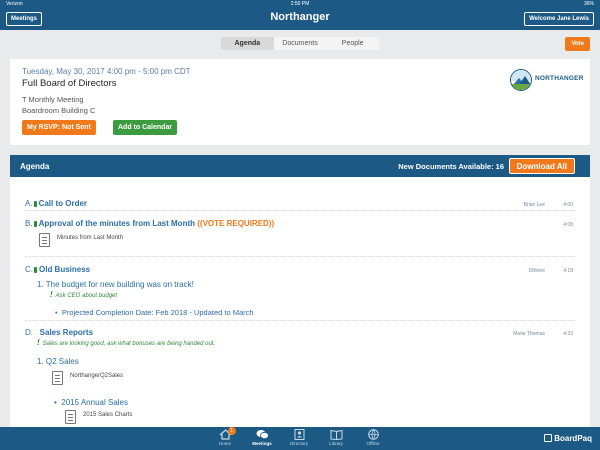  What do you see at coordinates (548, 438) in the screenshot?
I see `boardpaq-icon` at bounding box center [548, 438].